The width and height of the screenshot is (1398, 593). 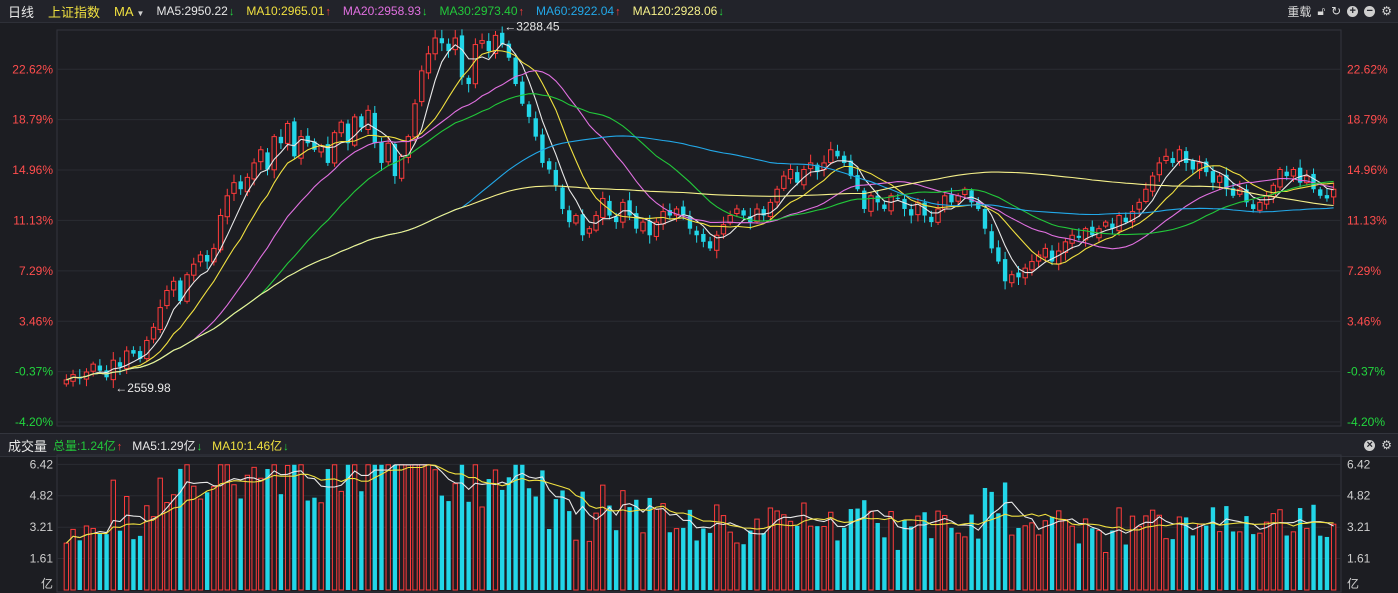 What do you see at coordinates (34, 422) in the screenshot?
I see `price-tick-left: -4.20%` at bounding box center [34, 422].